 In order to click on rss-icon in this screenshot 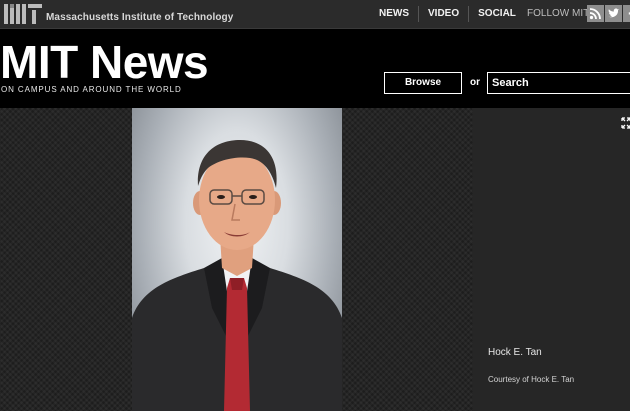, I will do `click(595, 13)`.